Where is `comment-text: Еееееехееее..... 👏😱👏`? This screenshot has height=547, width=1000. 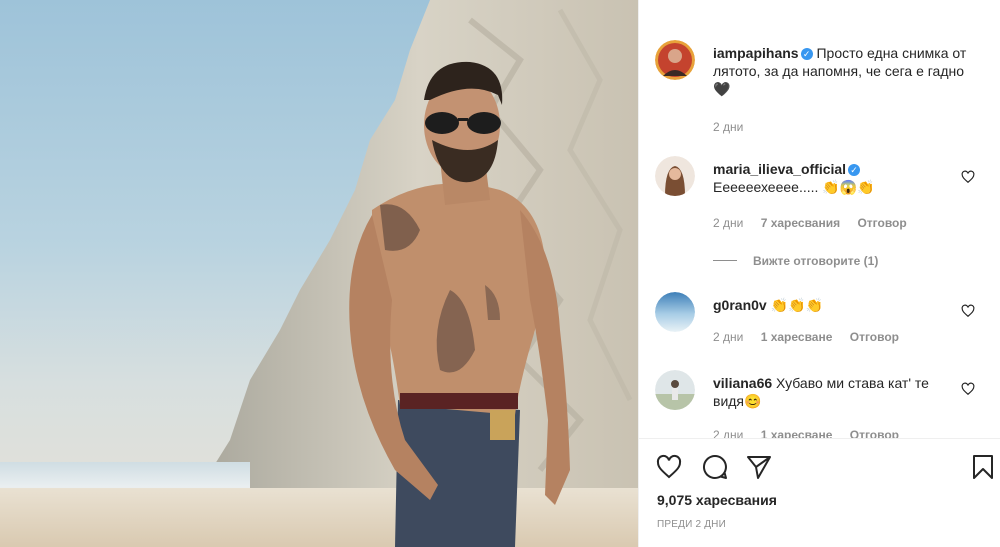 comment-text: Еееееехееее..... 👏😱👏 is located at coordinates (794, 187).